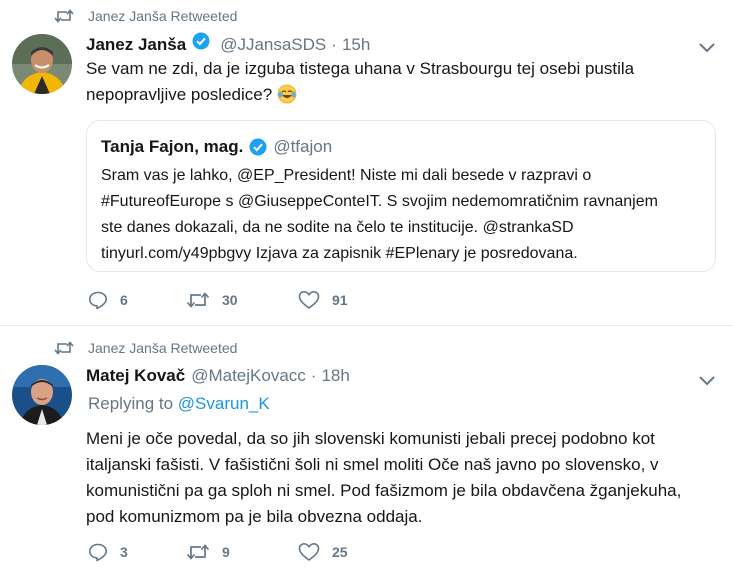  I want to click on tweet-text-line: nepopravljive posledice?, so click(179, 94).